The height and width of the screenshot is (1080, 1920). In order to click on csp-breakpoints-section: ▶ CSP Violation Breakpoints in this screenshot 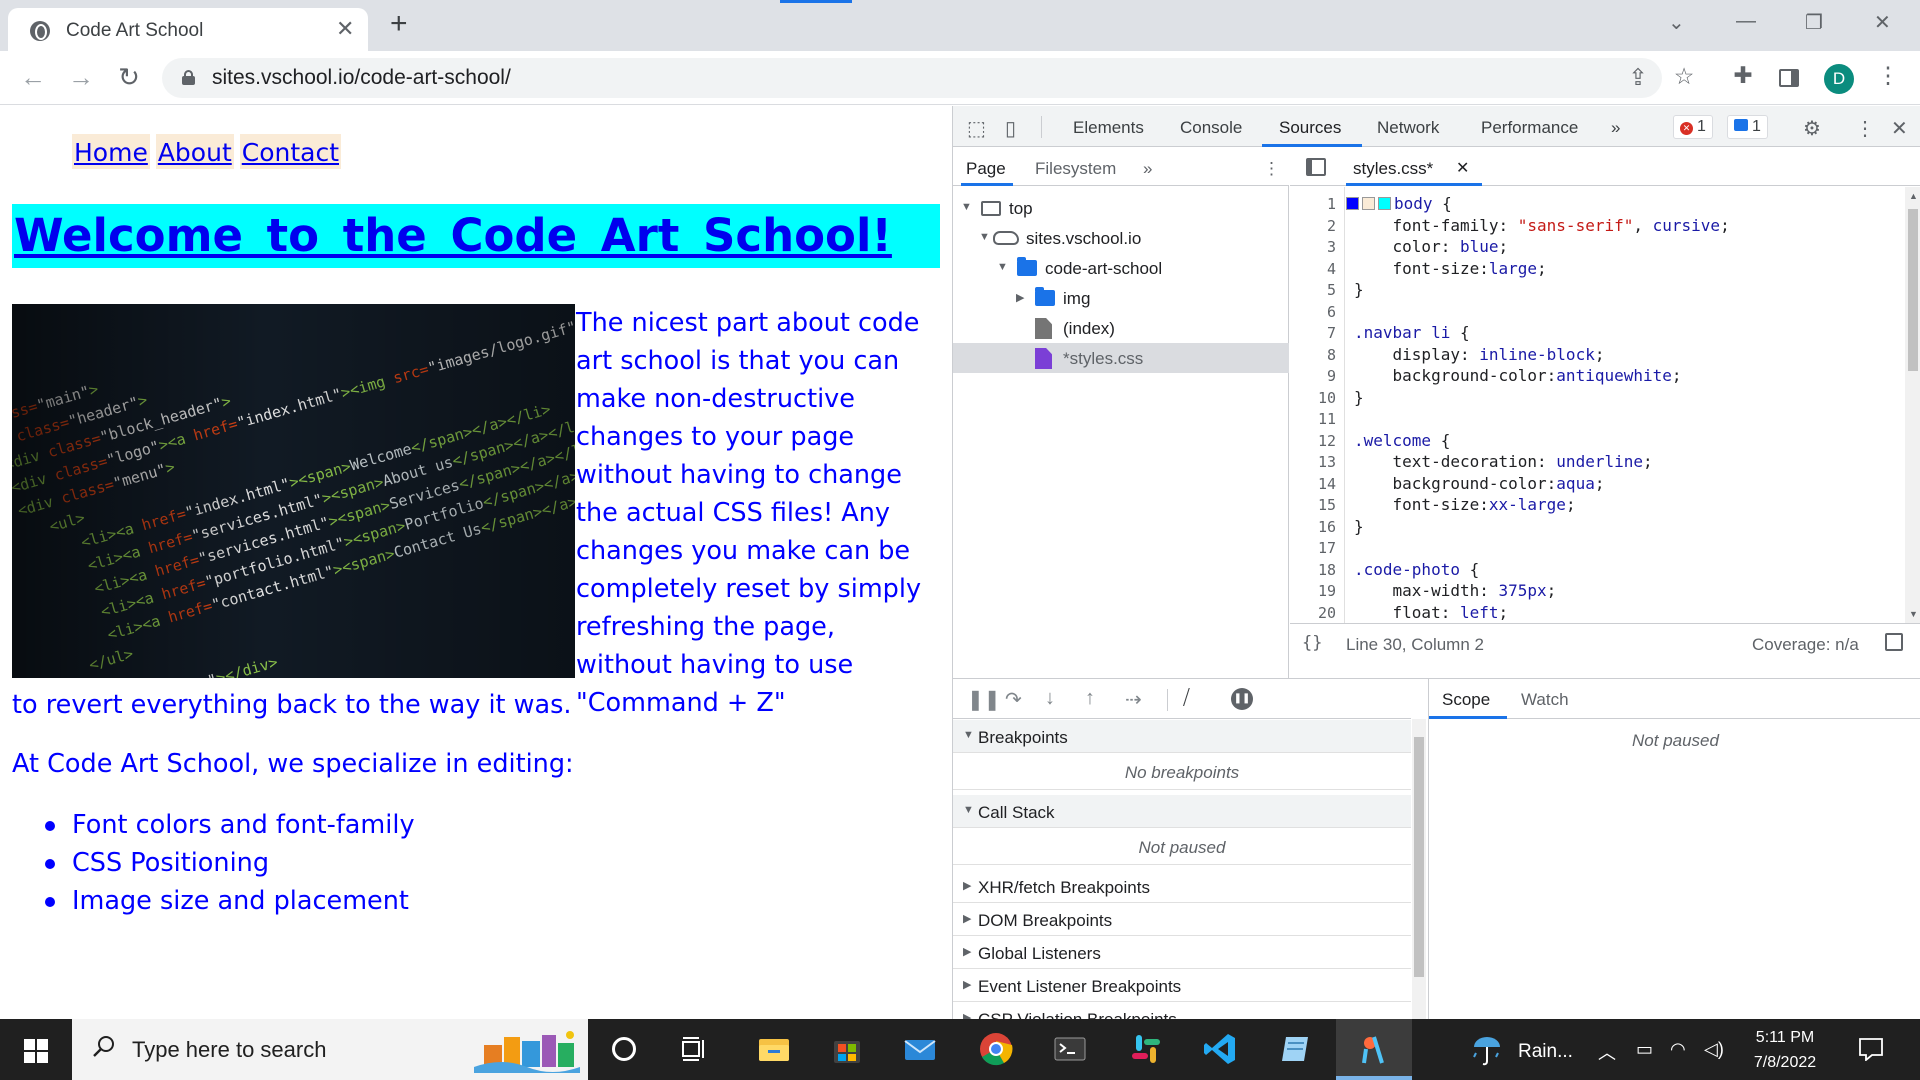, I will do `click(1182, 1011)`.